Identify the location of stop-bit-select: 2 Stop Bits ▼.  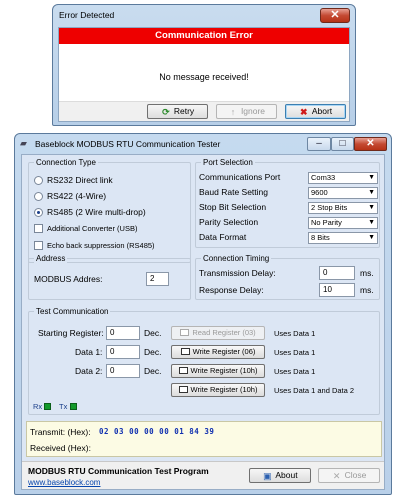
(343, 208).